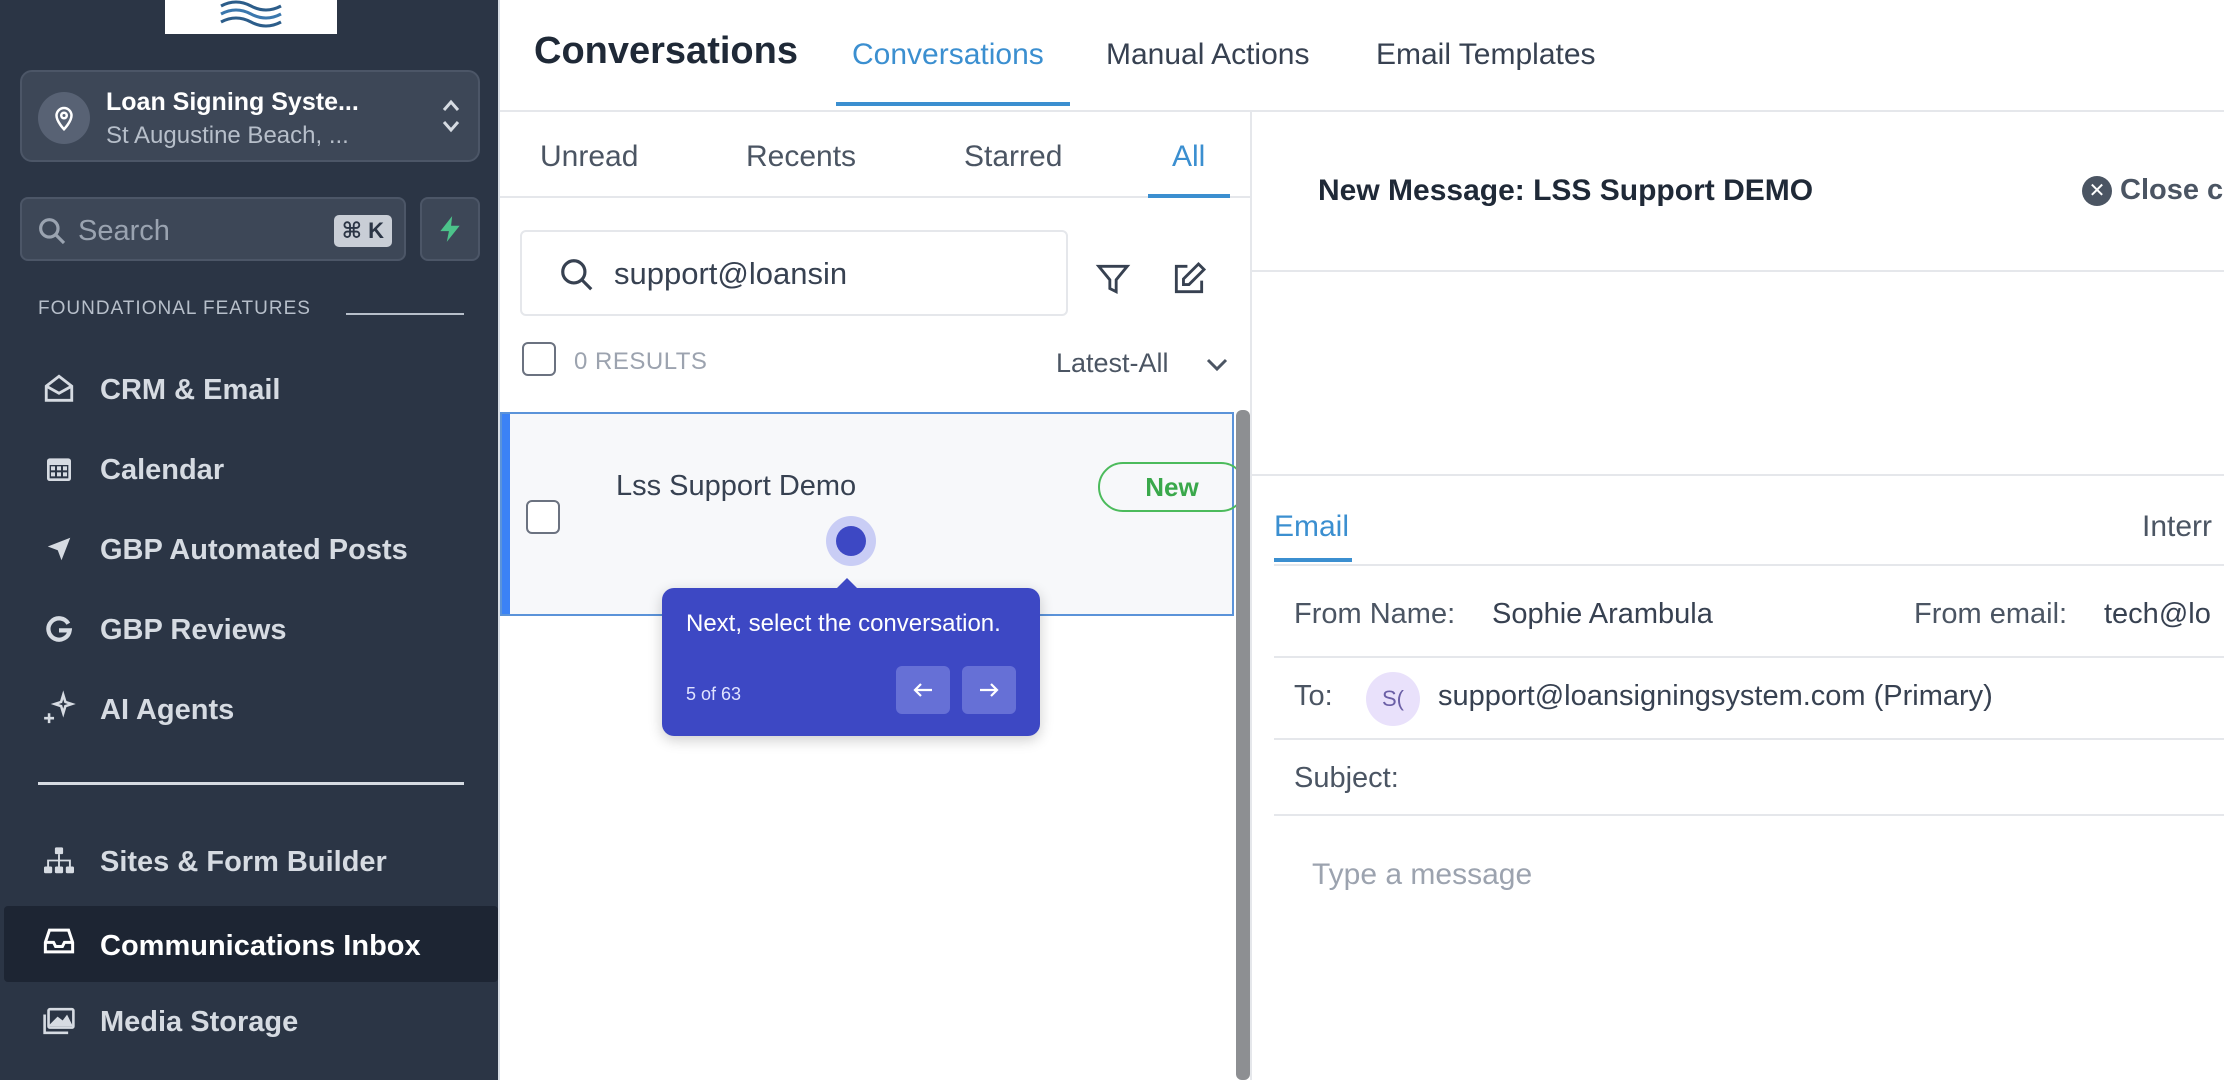 The width and height of the screenshot is (2224, 1080). Describe the element at coordinates (251, 469) in the screenshot. I see `sidebar-item-calendar: Calendar` at that location.